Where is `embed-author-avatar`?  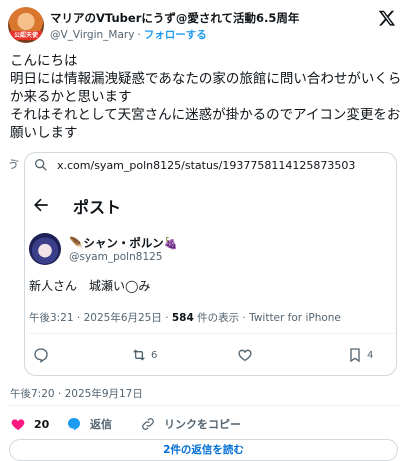
embed-author-avatar is located at coordinates (45, 249).